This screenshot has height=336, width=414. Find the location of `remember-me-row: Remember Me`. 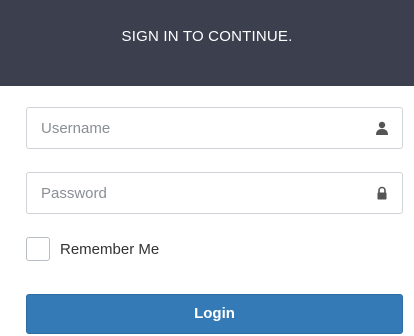

remember-me-row: Remember Me is located at coordinates (92, 249).